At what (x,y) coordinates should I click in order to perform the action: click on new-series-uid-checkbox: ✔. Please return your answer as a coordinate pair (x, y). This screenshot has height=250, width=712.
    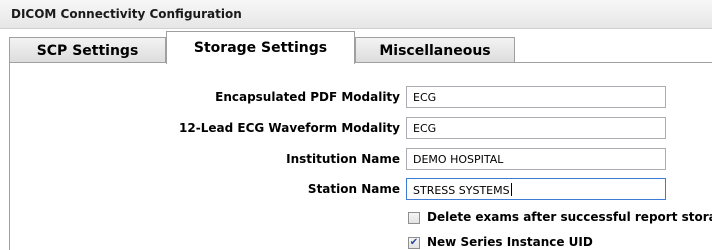
    Looking at the image, I should click on (414, 243).